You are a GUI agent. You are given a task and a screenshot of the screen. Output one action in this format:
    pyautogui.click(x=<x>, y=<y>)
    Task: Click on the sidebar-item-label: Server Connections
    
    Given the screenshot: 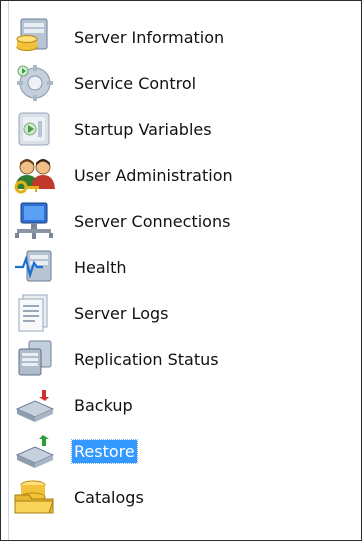 What is the action you would take?
    pyautogui.click(x=152, y=221)
    